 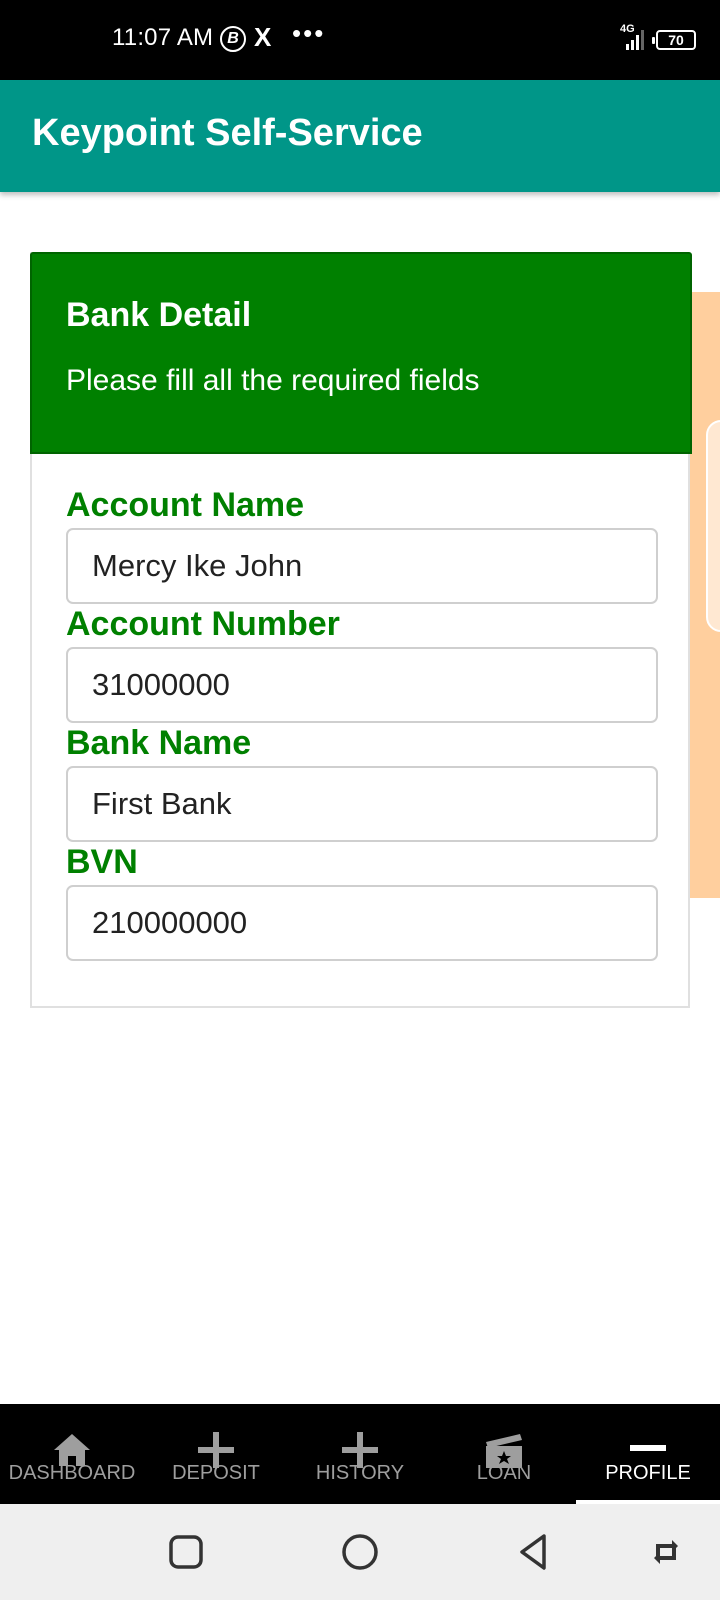 I want to click on nav-history-label: HISTORY, so click(x=360, y=1473).